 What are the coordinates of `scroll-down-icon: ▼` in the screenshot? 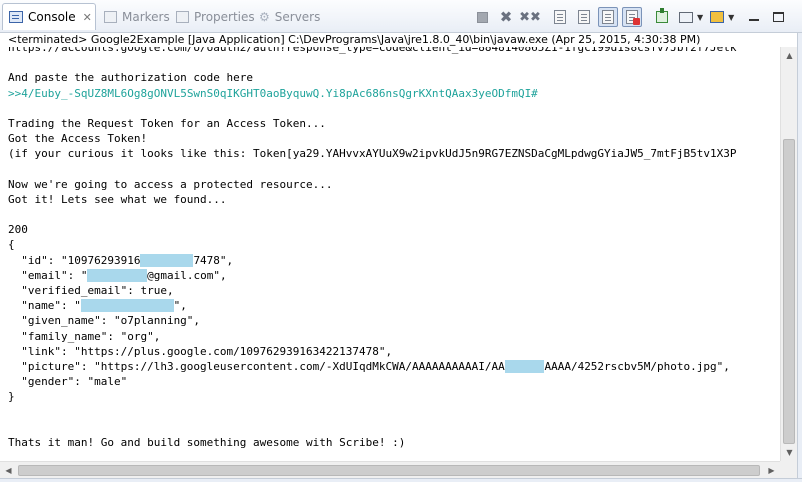 It's located at (789, 452).